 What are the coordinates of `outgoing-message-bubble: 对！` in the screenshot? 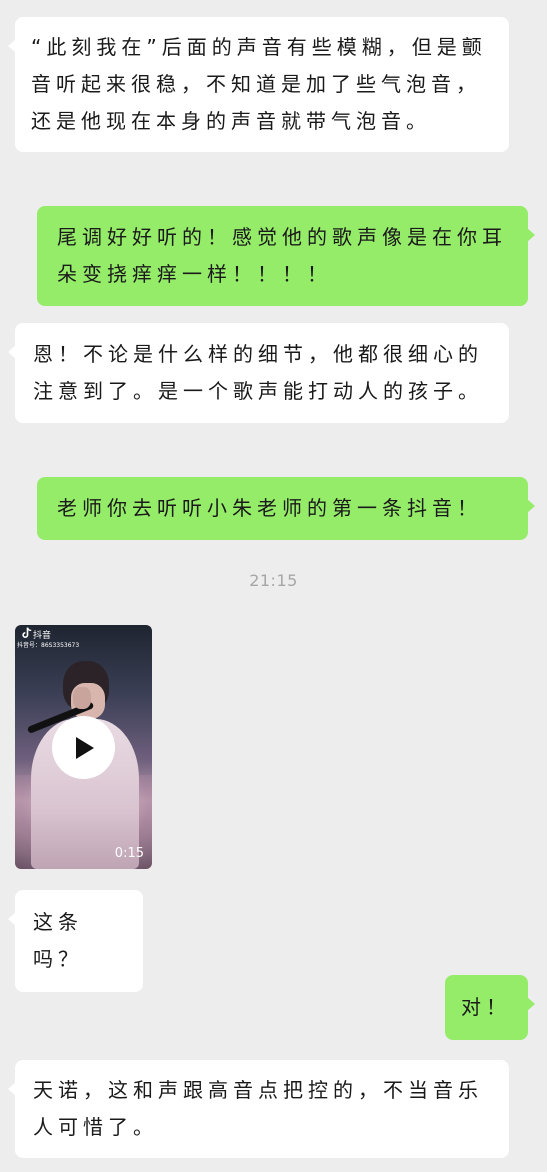 It's located at (490, 1007).